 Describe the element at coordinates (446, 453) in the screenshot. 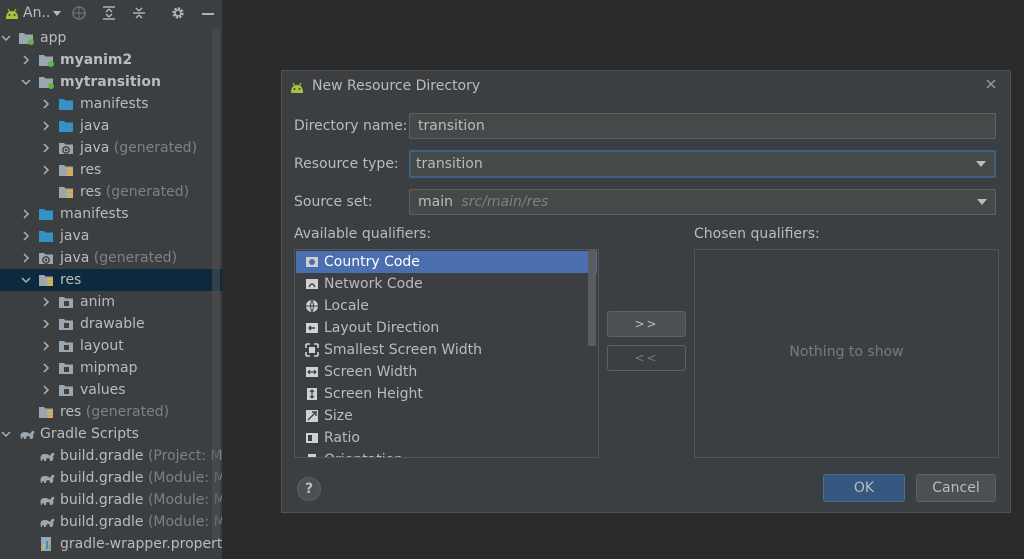

I see `qualifier-item: Orientation` at that location.